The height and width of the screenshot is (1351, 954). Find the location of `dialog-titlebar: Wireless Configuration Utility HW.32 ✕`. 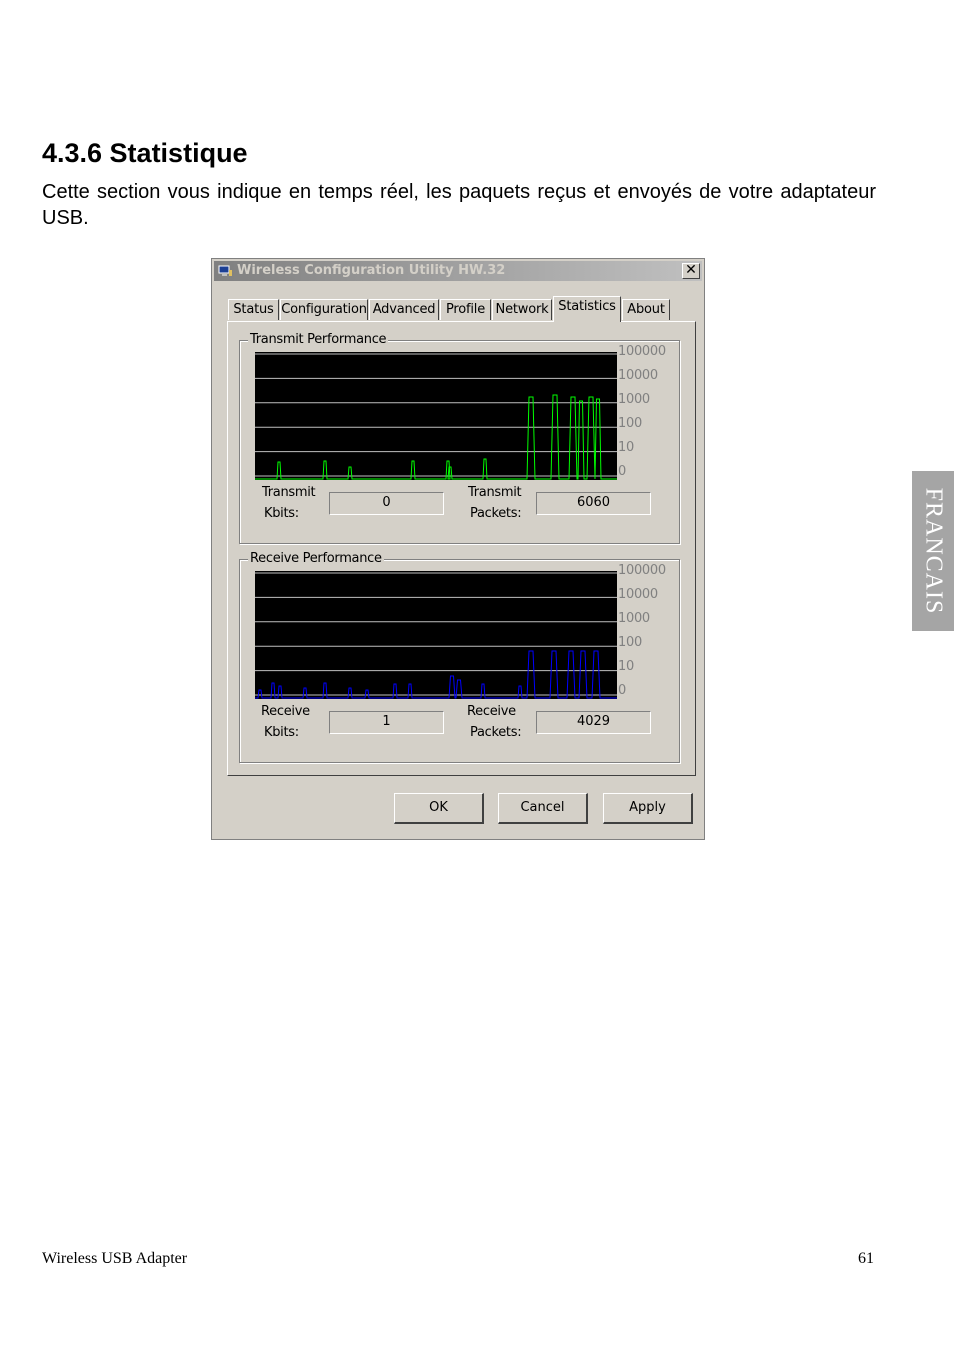

dialog-titlebar: Wireless Configuration Utility HW.32 ✕ is located at coordinates (458, 271).